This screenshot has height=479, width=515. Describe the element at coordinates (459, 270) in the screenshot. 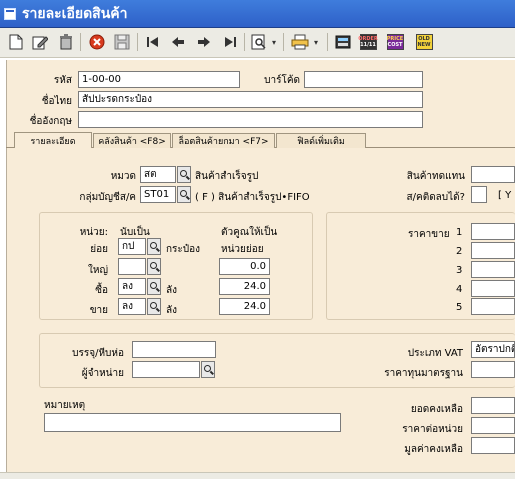

I see `price-level-number: 3` at that location.